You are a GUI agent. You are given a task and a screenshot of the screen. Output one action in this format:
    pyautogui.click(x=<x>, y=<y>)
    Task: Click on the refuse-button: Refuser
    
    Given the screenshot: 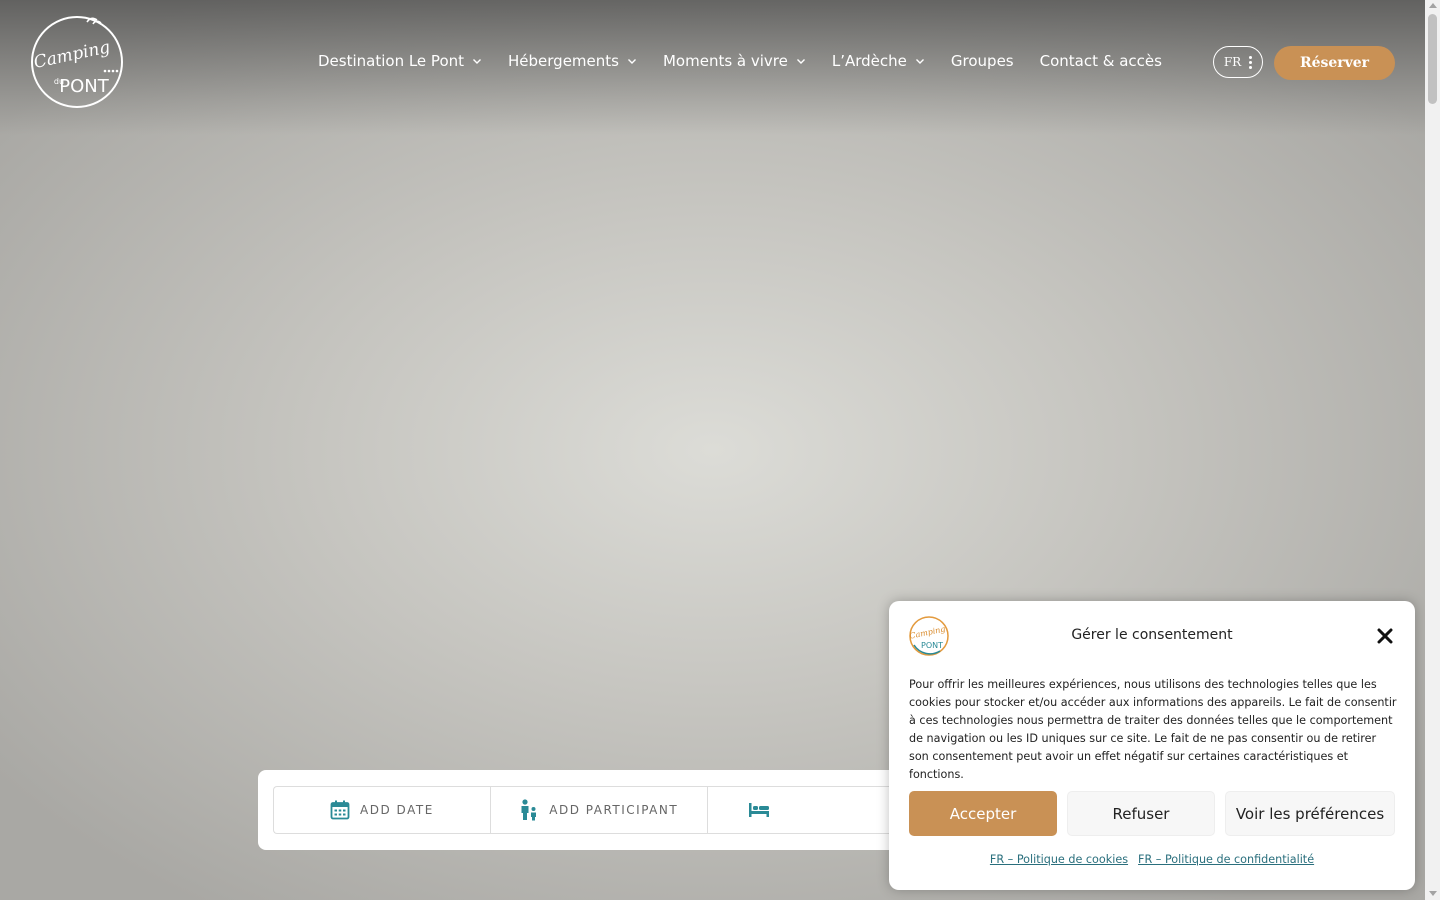 What is the action you would take?
    pyautogui.click(x=1141, y=813)
    